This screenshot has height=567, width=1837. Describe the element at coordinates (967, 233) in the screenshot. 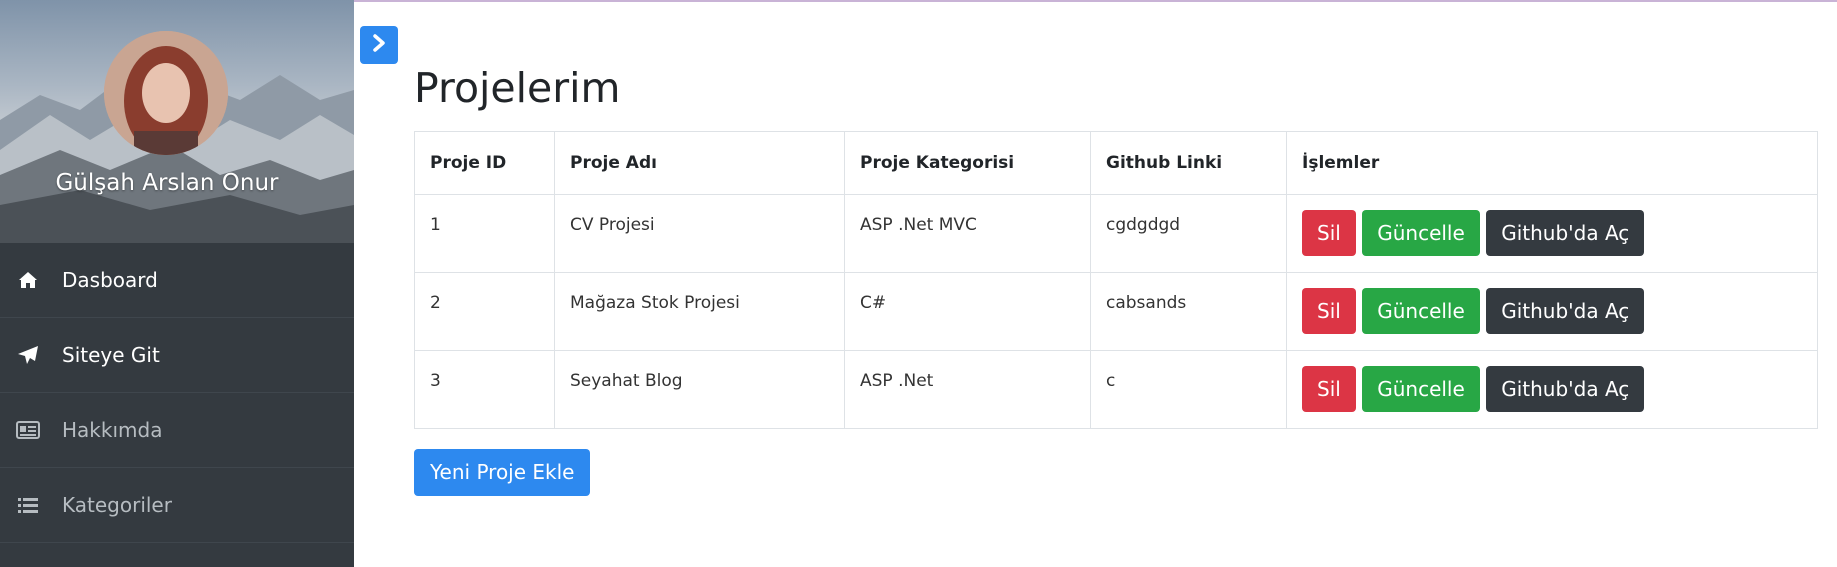

I see `cell-project-category: ASP .Net MVC` at that location.